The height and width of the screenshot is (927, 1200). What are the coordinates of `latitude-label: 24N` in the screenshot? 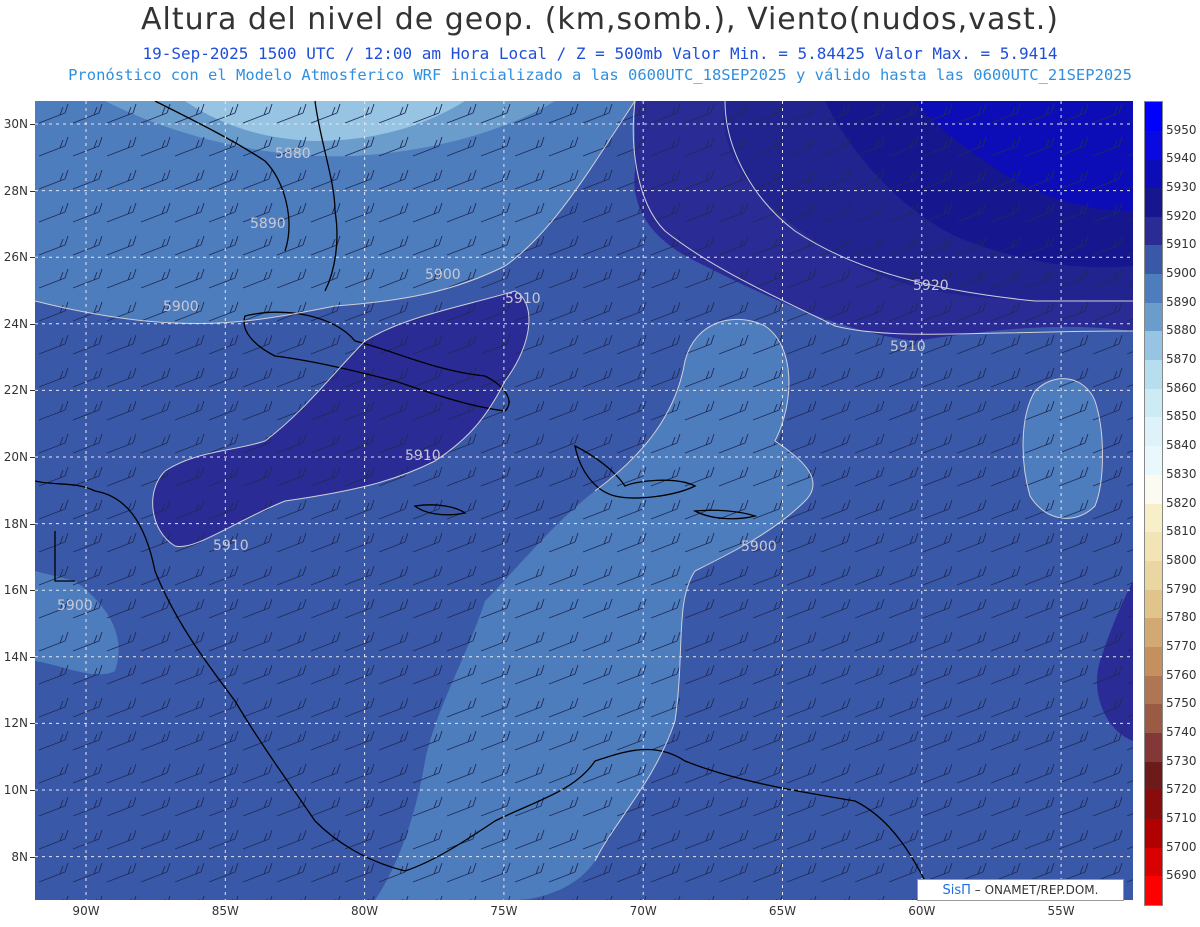 It's located at (15, 323).